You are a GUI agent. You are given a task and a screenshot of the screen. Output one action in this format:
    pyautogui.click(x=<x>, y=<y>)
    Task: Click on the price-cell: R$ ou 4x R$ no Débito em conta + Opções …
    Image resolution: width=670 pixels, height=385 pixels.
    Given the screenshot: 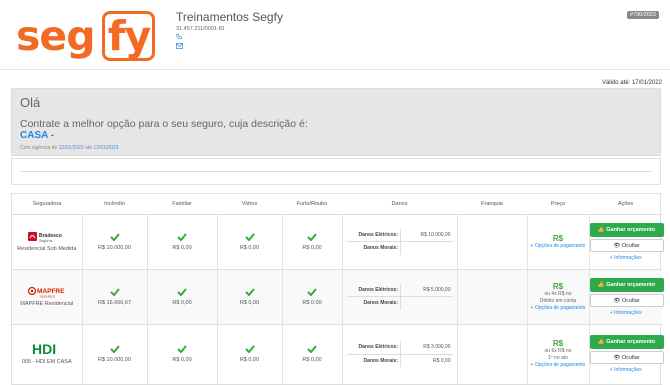 What is the action you would take?
    pyautogui.click(x=558, y=297)
    